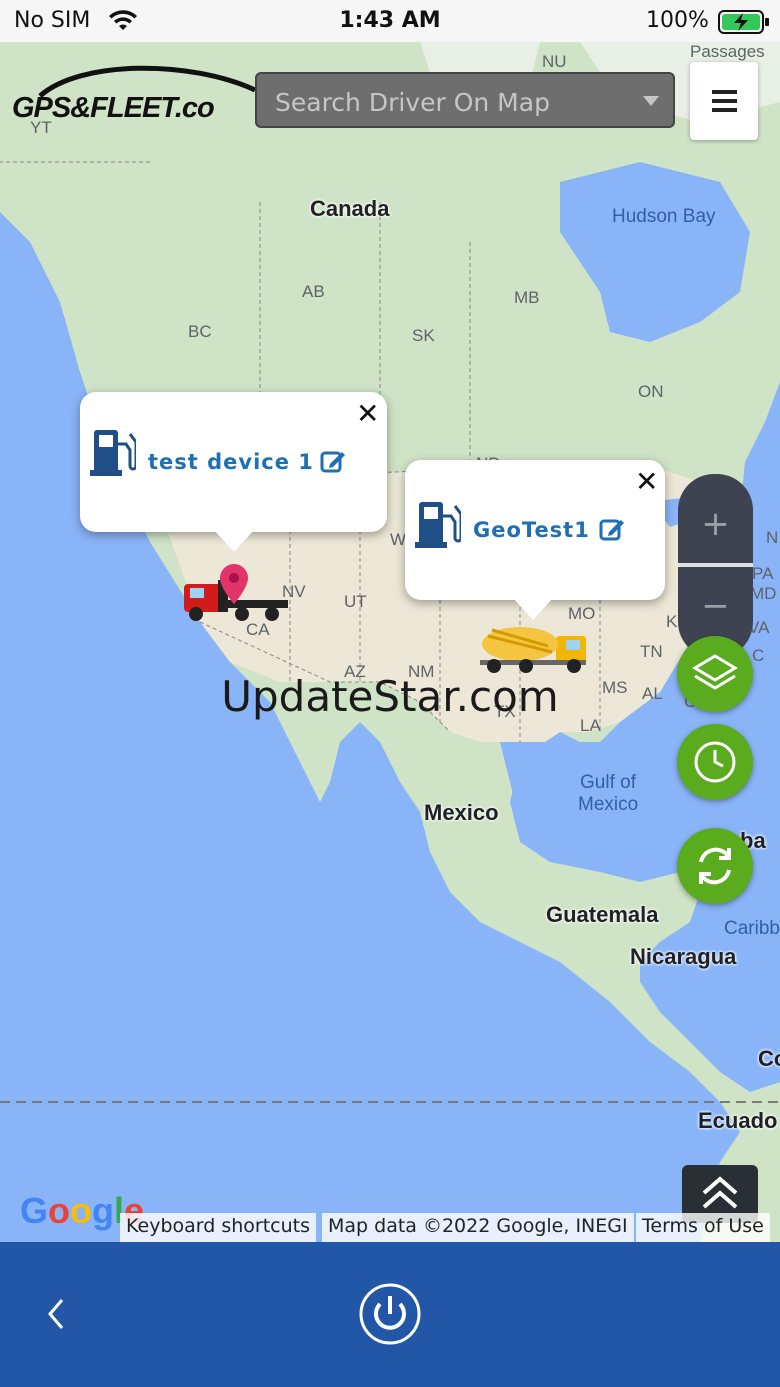 This screenshot has height=1387, width=780. I want to click on clock-icon, so click(715, 762).